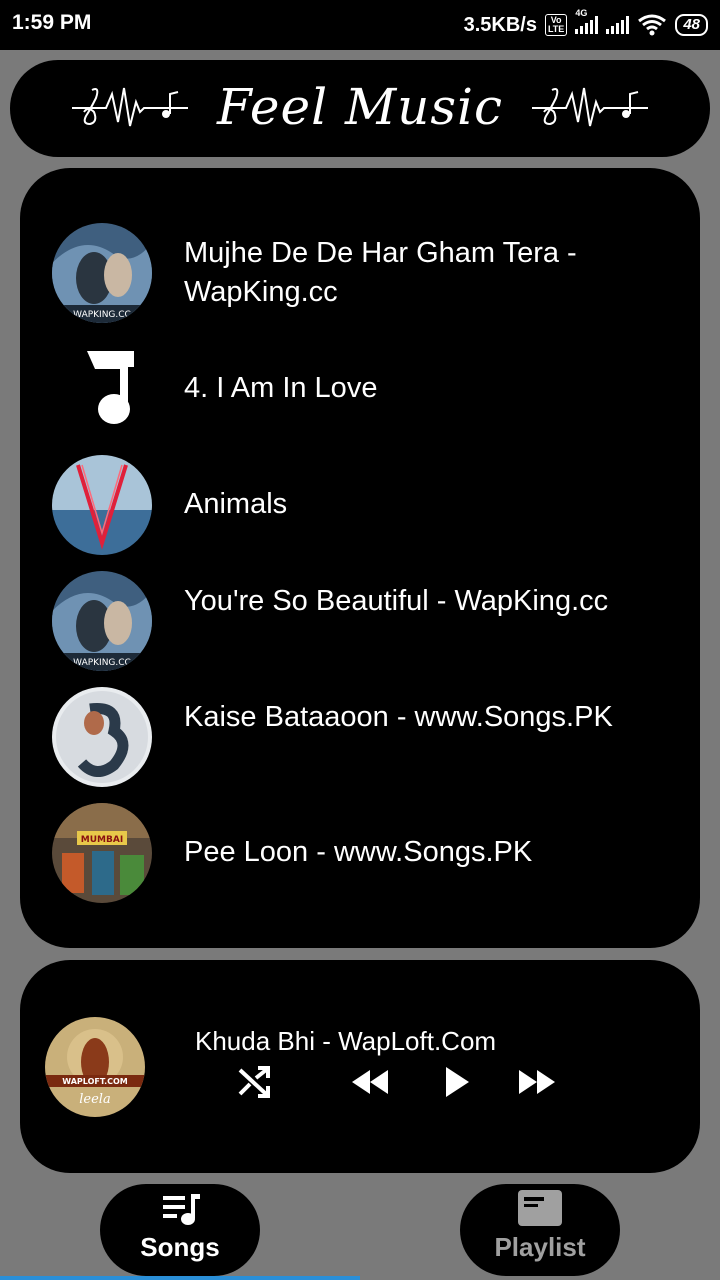 The width and height of the screenshot is (720, 1280). I want to click on song-title: Pee Loon - www.Songs.PK, so click(358, 852).